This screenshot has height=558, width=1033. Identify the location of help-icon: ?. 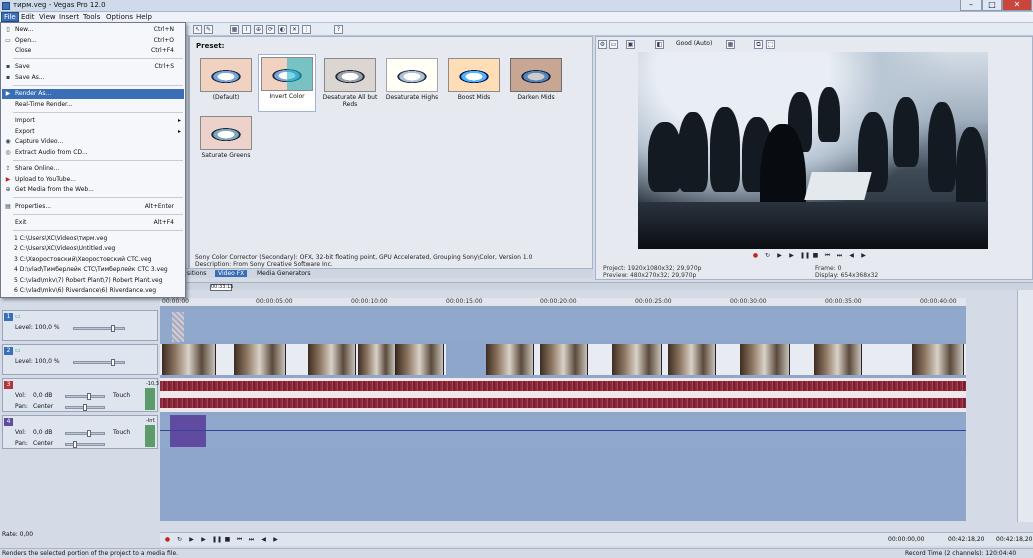
(338, 29).